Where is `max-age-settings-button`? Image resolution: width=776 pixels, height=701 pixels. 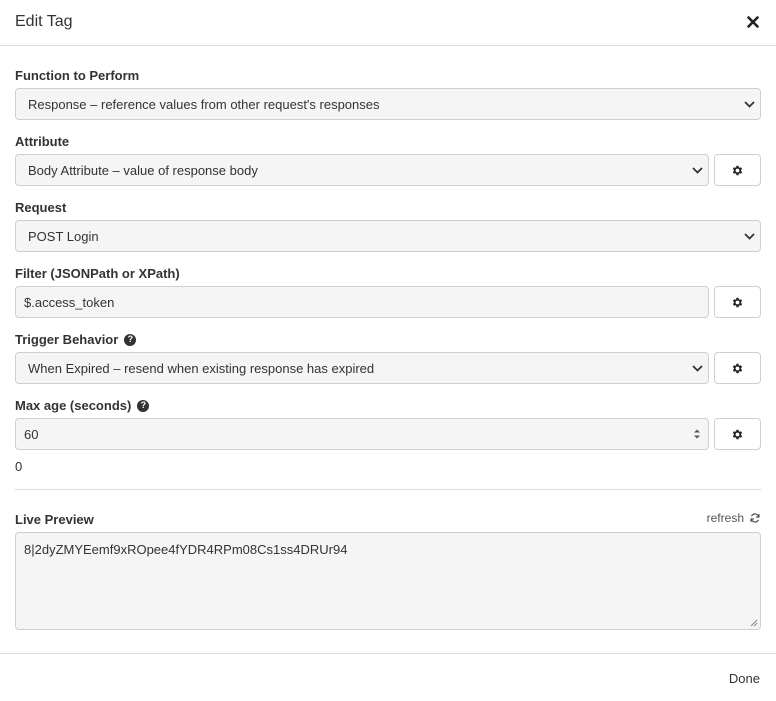 max-age-settings-button is located at coordinates (737, 434).